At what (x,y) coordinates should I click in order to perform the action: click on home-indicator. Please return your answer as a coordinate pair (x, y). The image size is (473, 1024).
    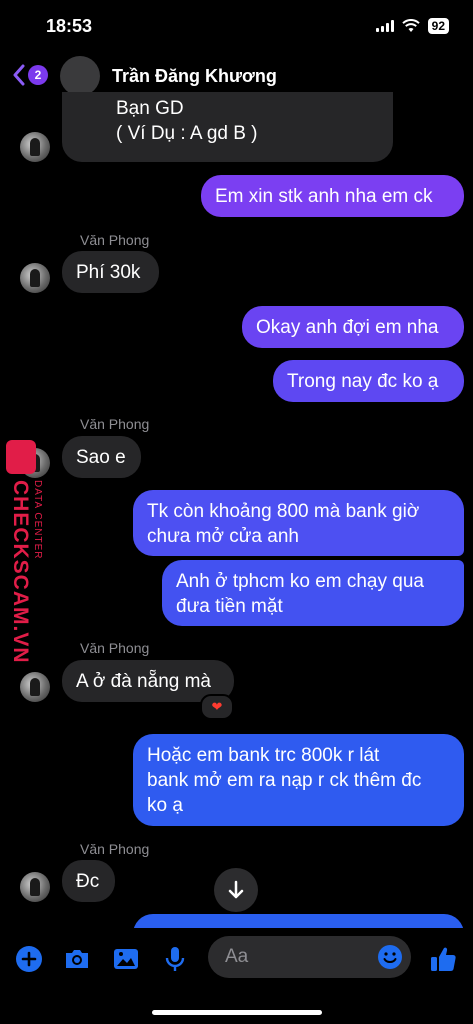
    Looking at the image, I should click on (237, 1012).